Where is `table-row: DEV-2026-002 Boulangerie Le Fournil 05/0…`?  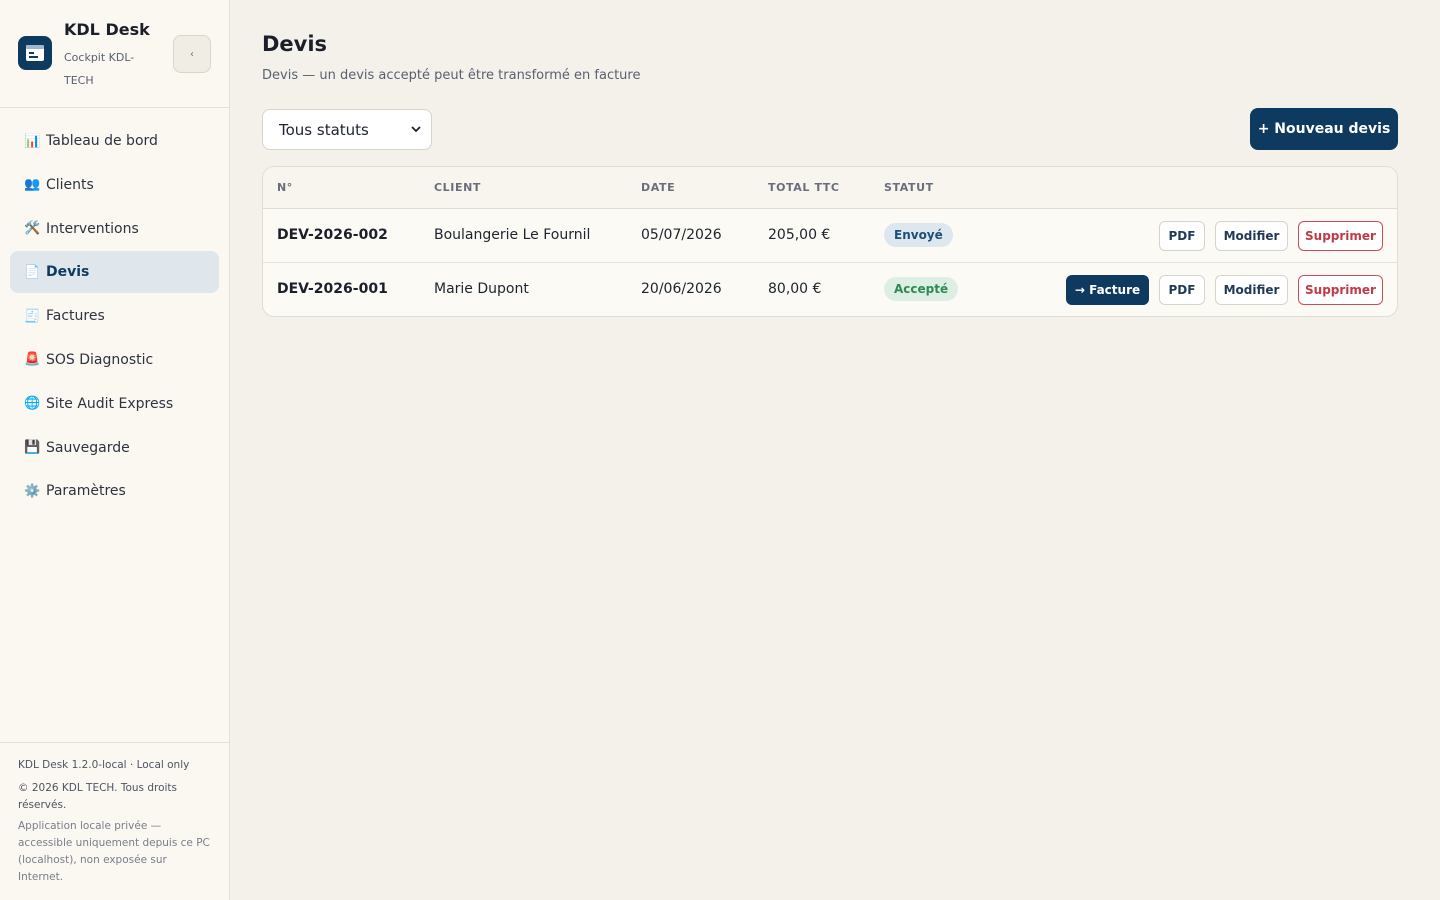
table-row: DEV-2026-002 Boulangerie Le Fournil 05/0… is located at coordinates (830, 236).